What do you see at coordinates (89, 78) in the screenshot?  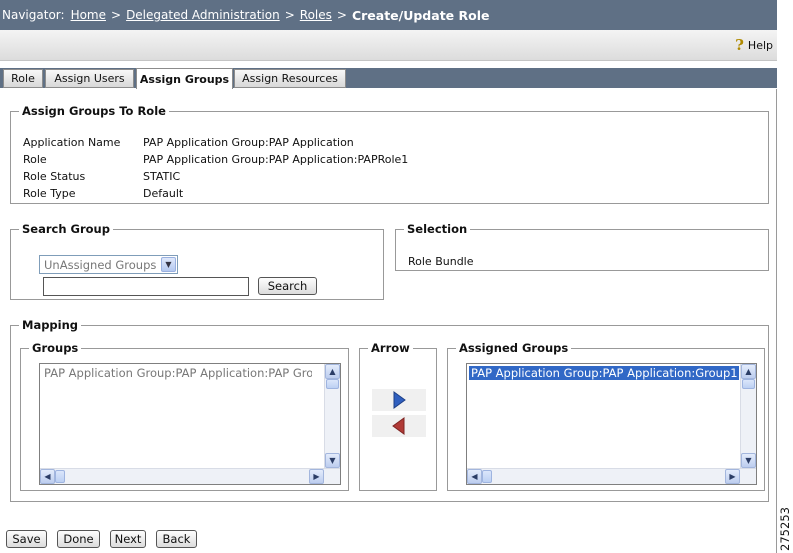 I see `tab-assign-users: Assign Users` at bounding box center [89, 78].